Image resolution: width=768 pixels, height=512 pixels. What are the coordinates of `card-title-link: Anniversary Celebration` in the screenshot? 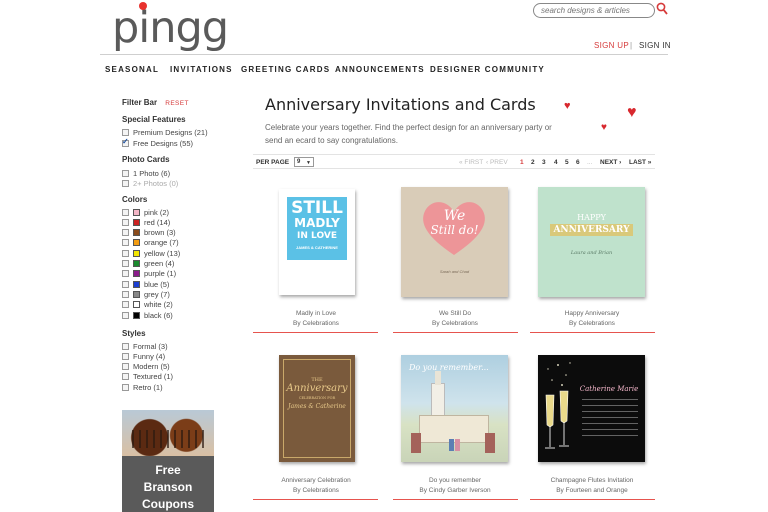 It's located at (316, 481).